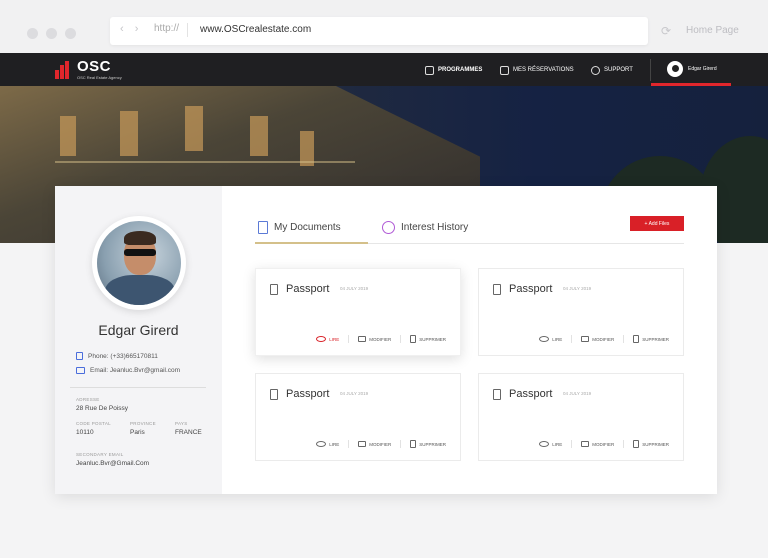 This screenshot has width=768, height=558. What do you see at coordinates (131, 29) in the screenshot?
I see `back-forward-icon: ‹ ›` at bounding box center [131, 29].